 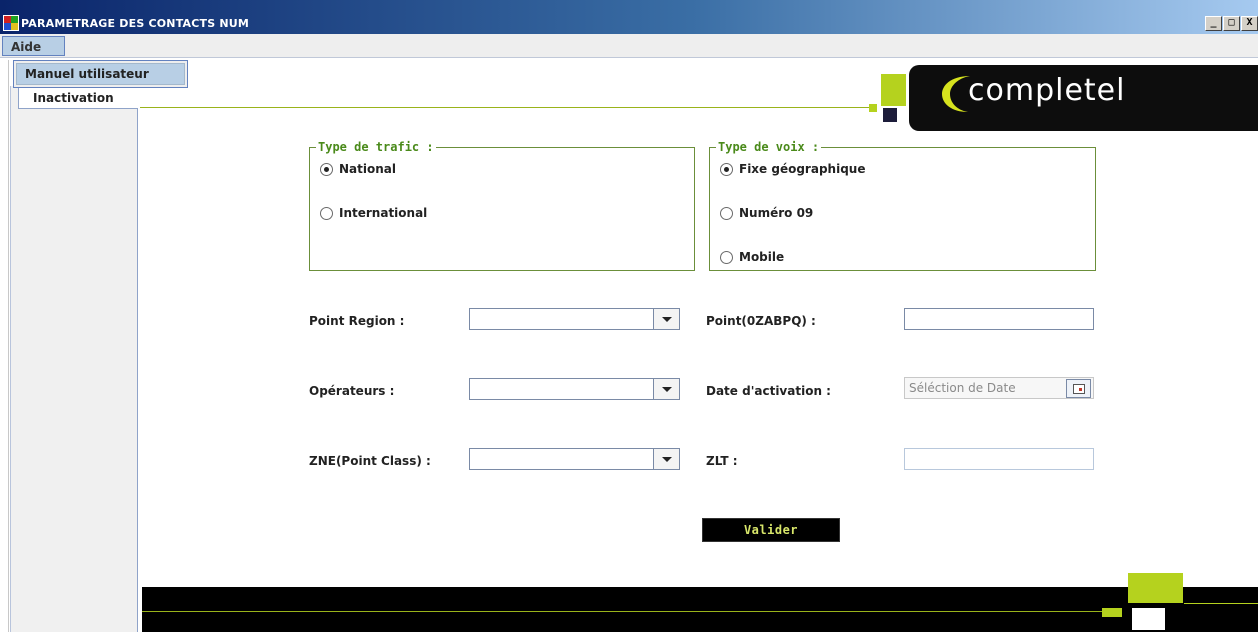 I want to click on window-title: PARAMETRAGE DES CONTACTS NUM, so click(x=135, y=23).